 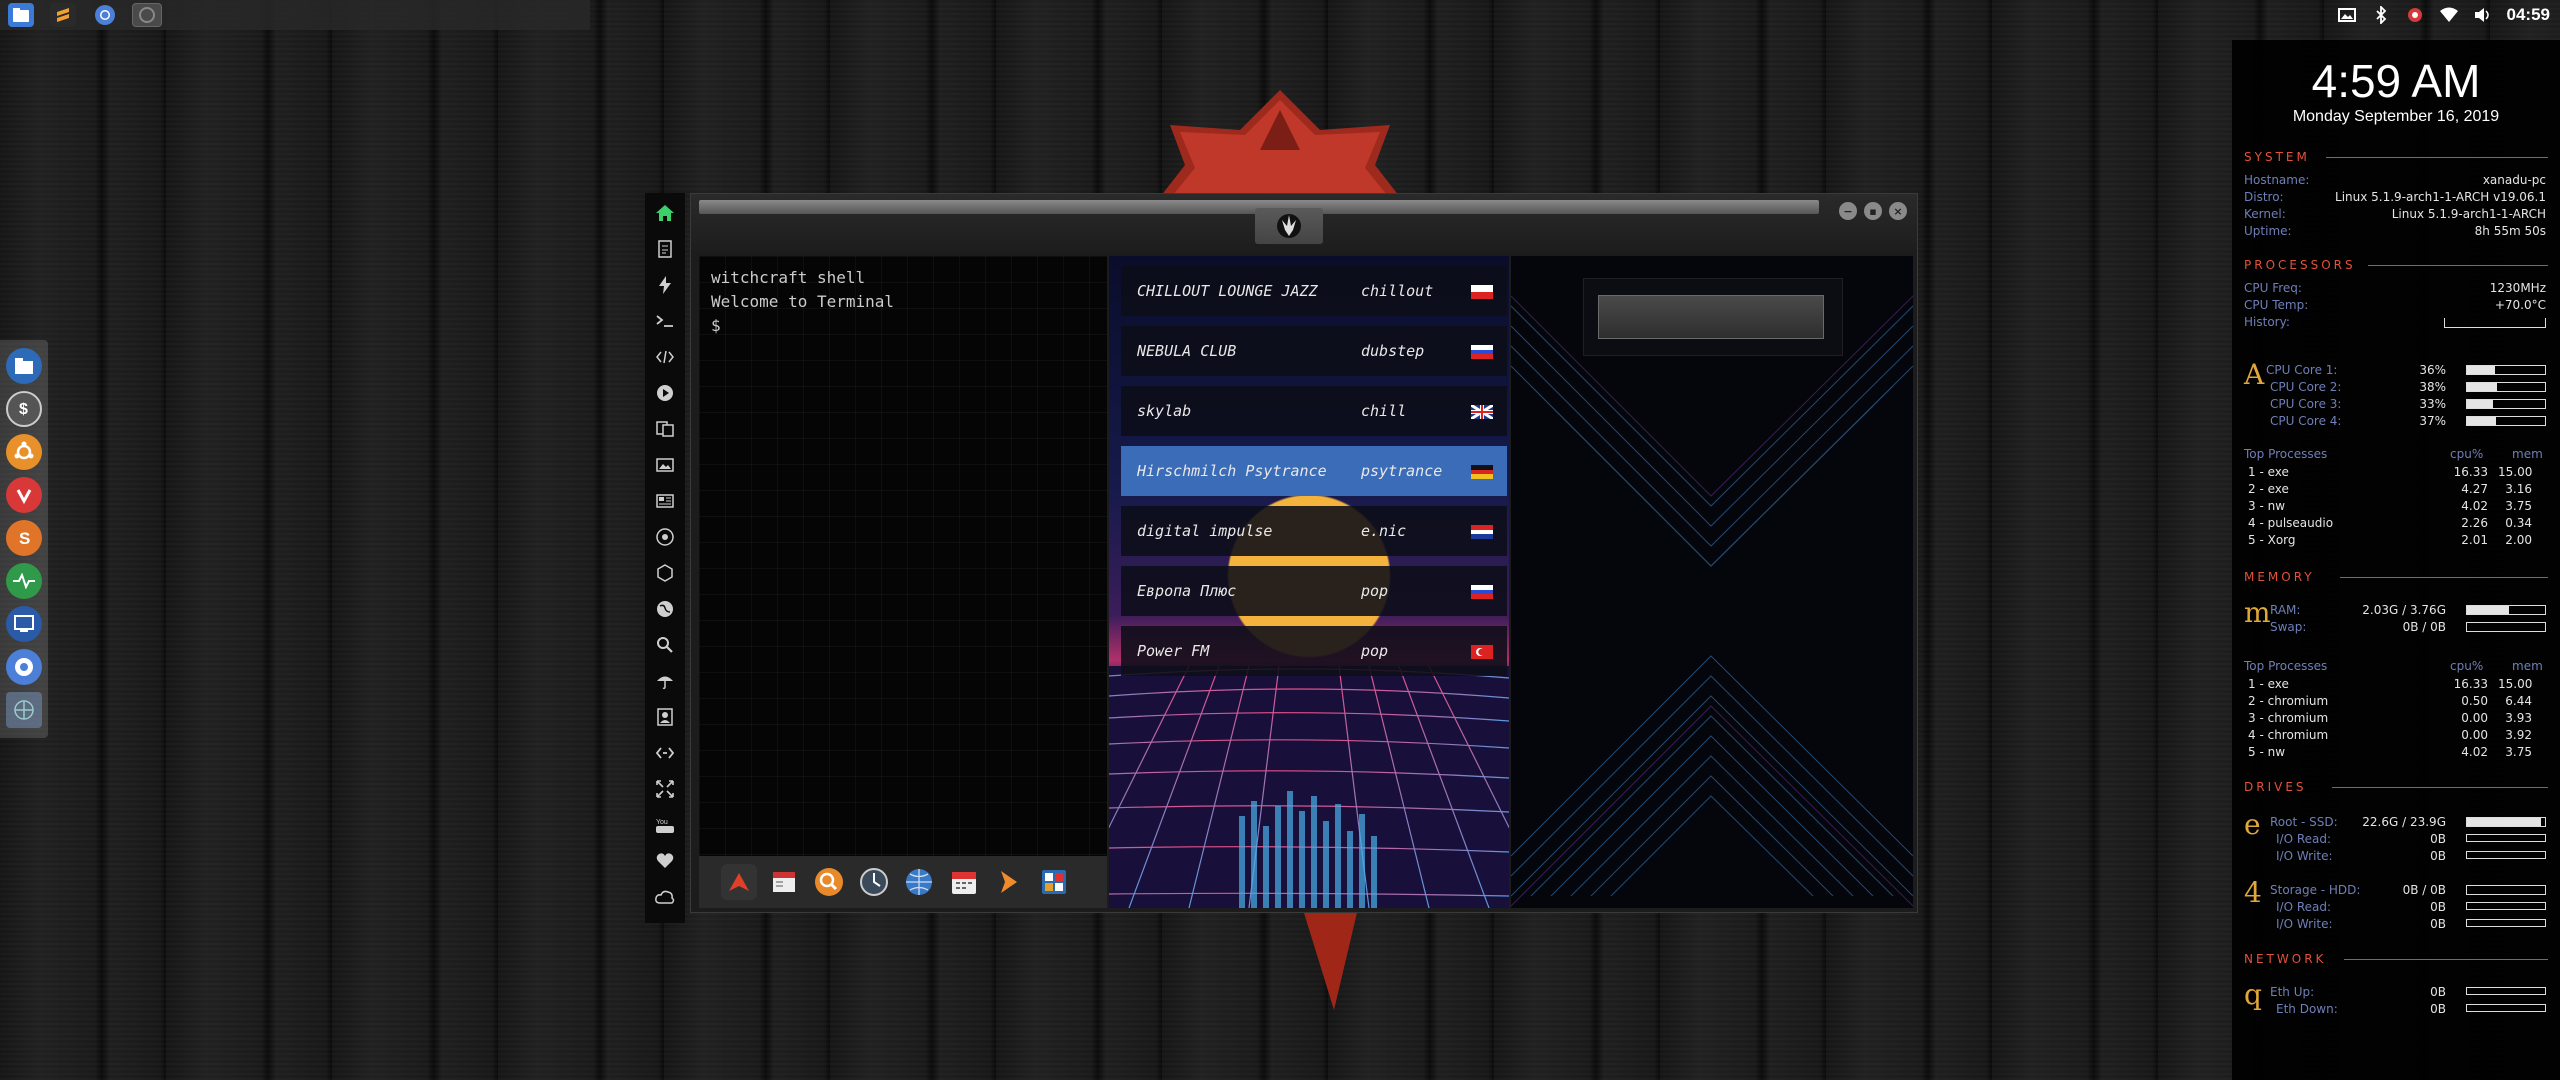 What do you see at coordinates (2264, 197) in the screenshot?
I see `stat-label: Distro:` at bounding box center [2264, 197].